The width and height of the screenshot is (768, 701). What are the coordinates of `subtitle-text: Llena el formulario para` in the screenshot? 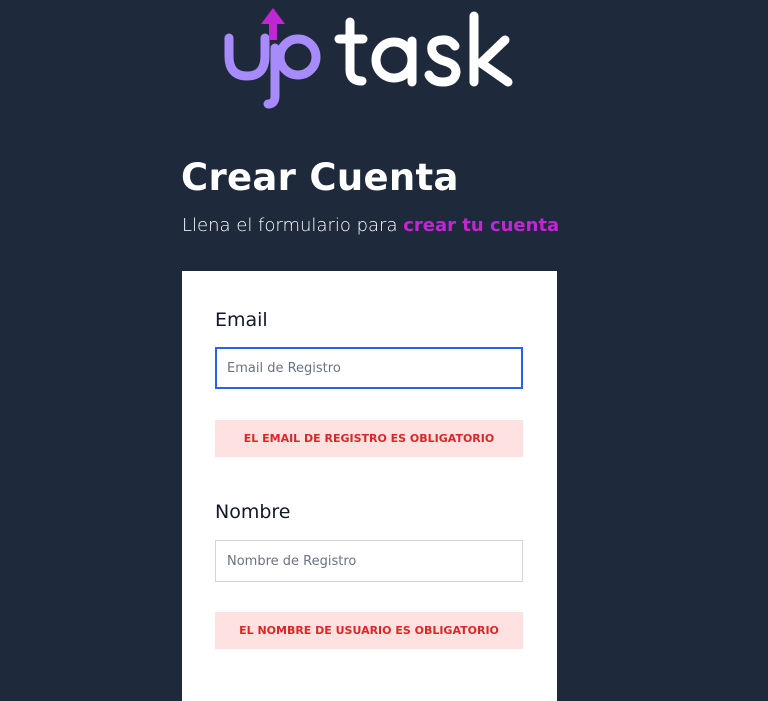 It's located at (293, 225).